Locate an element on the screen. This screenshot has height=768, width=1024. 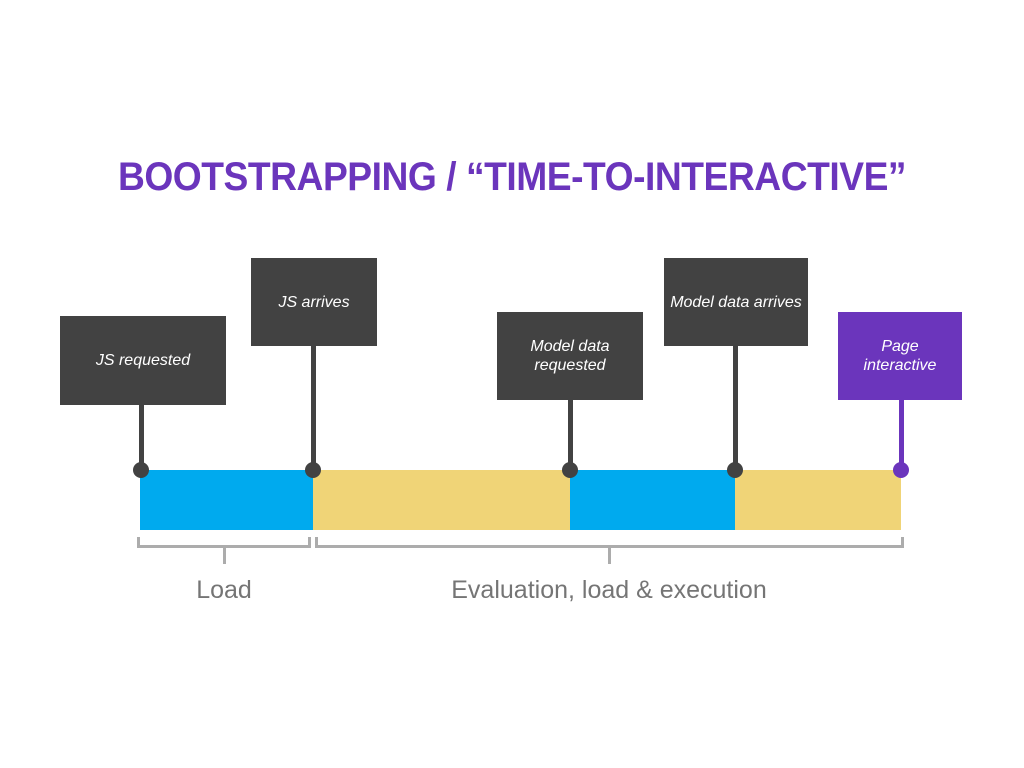
timeline-segment-model-data-fetch is located at coordinates (652, 500).